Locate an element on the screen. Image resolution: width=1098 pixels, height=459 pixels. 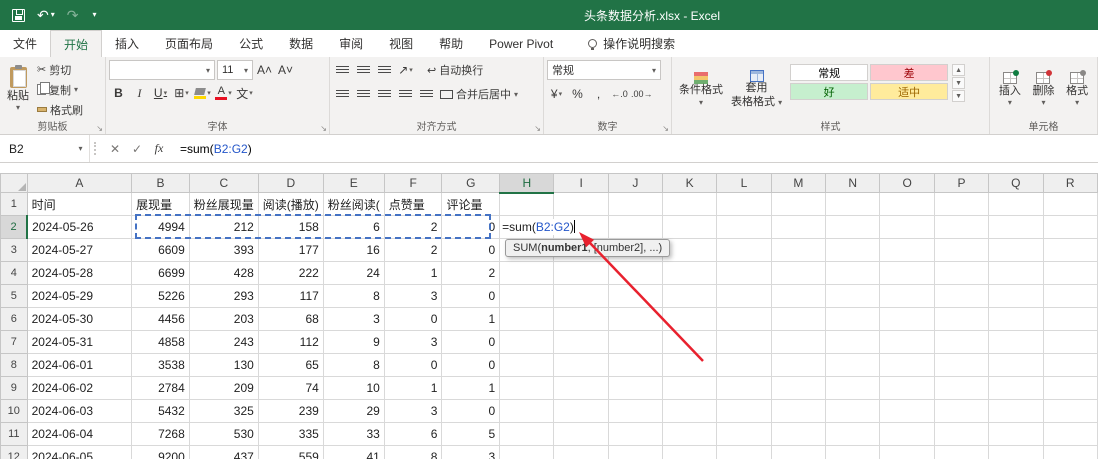
cell-N7 is located at coordinates (853, 342).